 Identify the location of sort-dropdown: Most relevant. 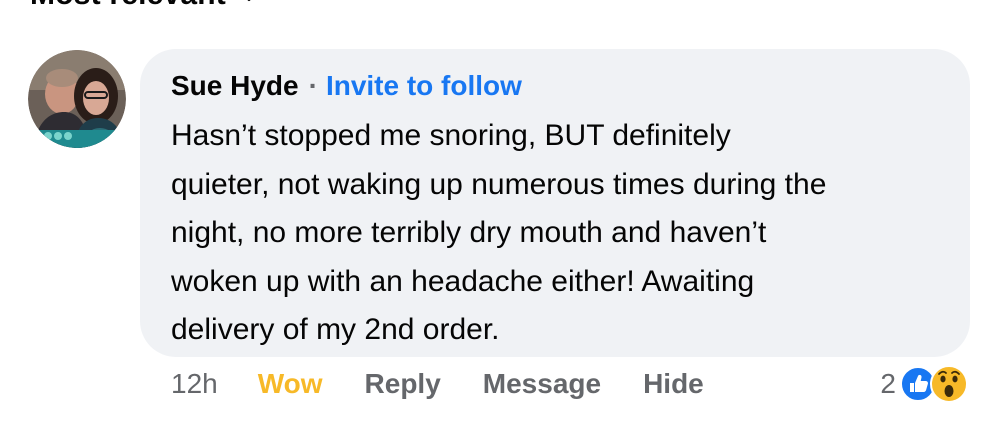
(144, 6).